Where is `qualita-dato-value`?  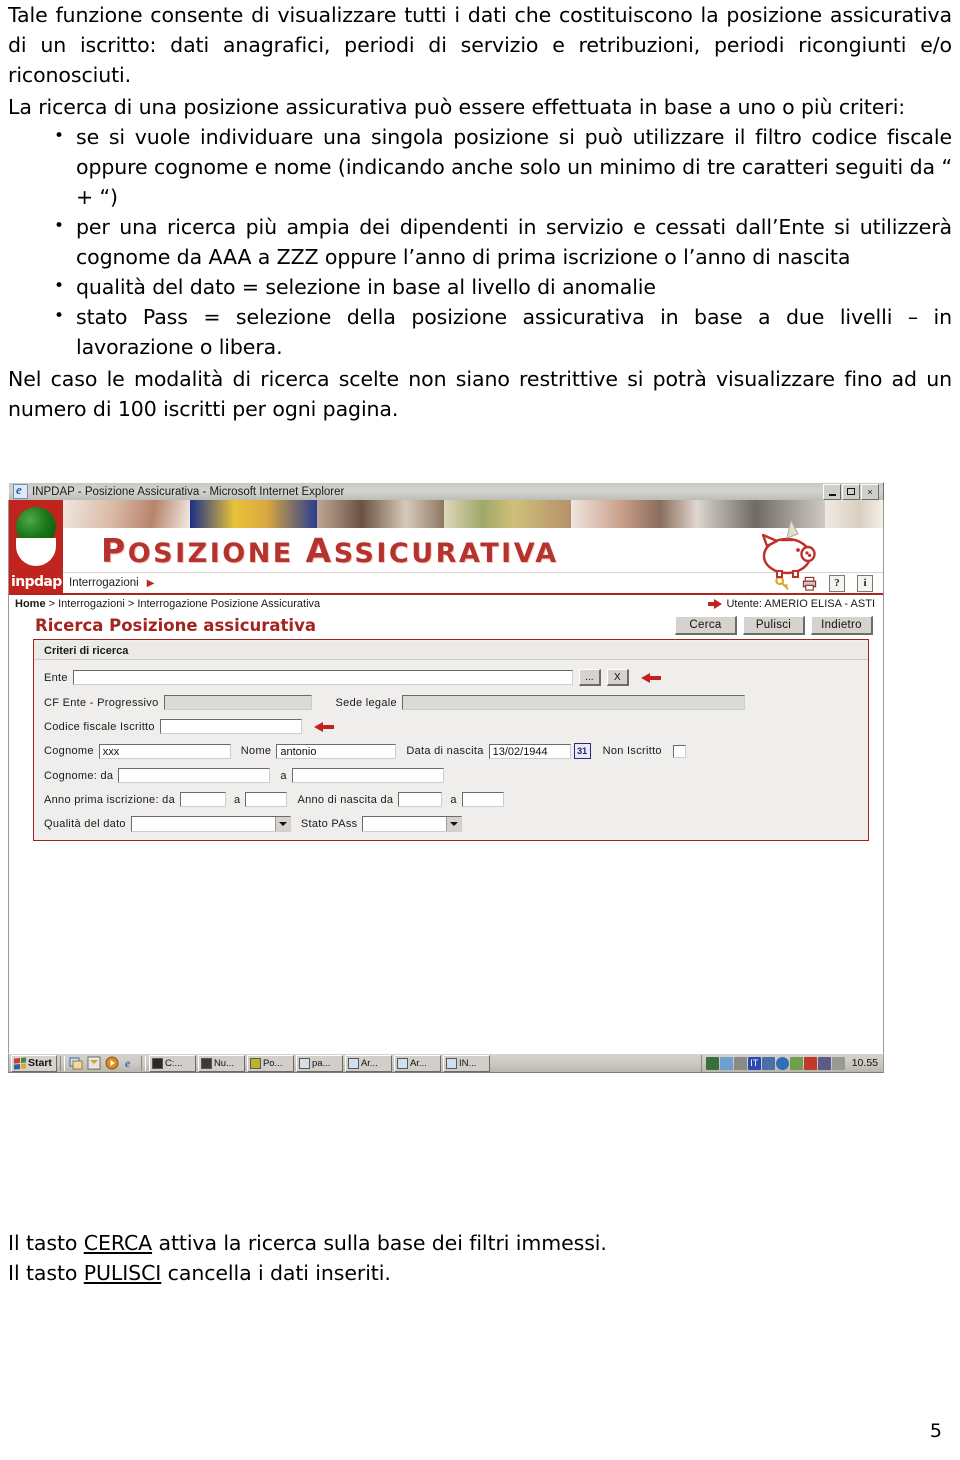
qualita-dato-value is located at coordinates (203, 824).